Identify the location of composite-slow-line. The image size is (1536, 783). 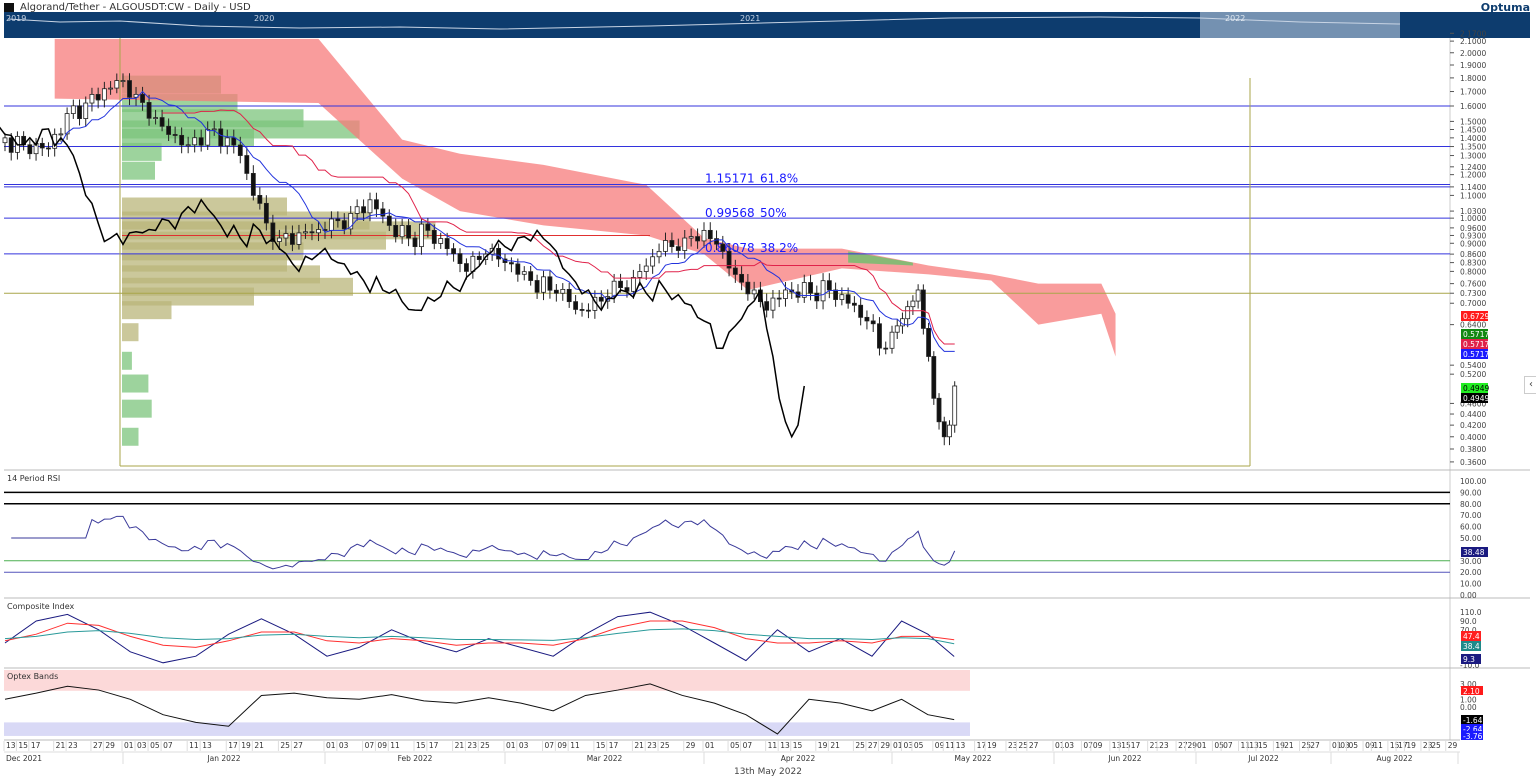
(479, 634).